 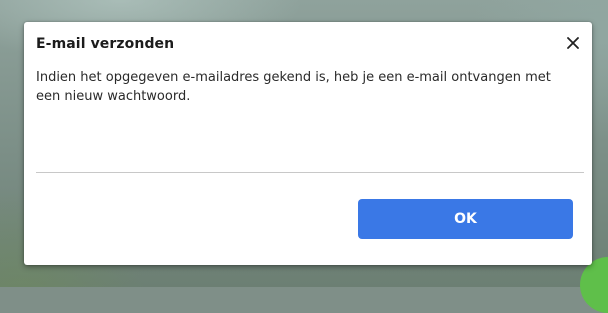 I want to click on close-button, so click(x=573, y=43).